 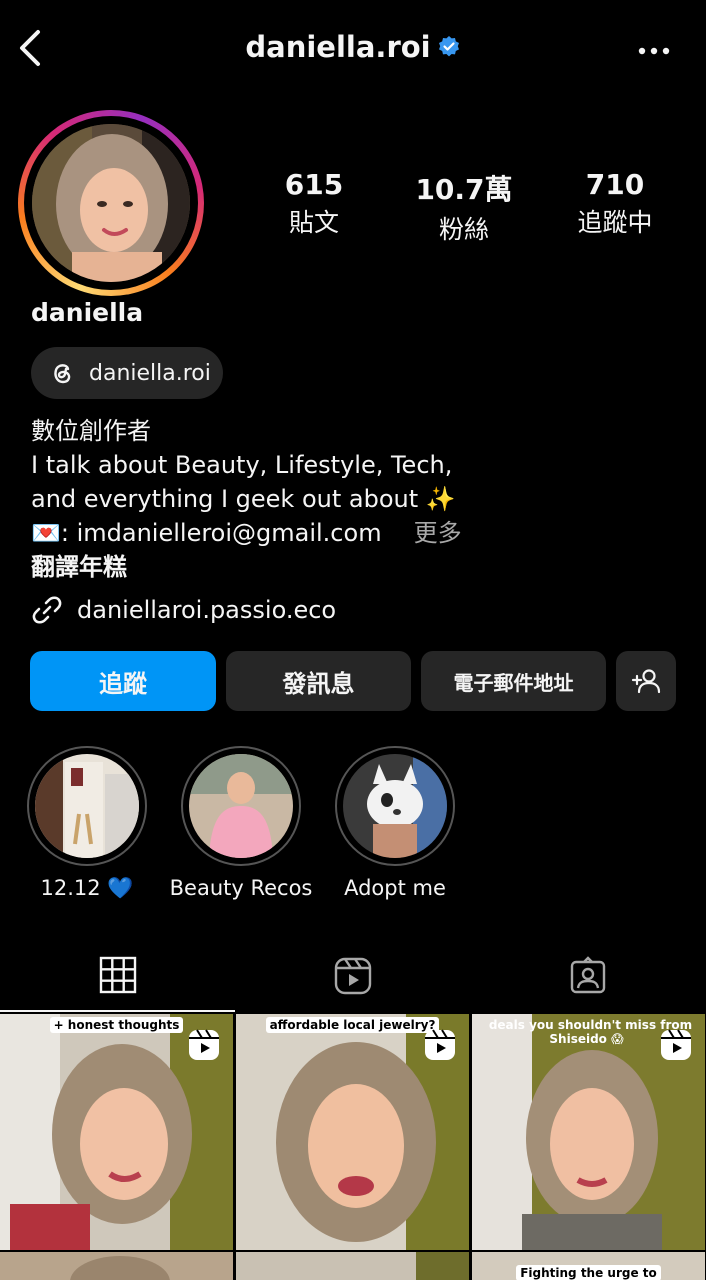 I want to click on tagged-person-icon, so click(x=587, y=975).